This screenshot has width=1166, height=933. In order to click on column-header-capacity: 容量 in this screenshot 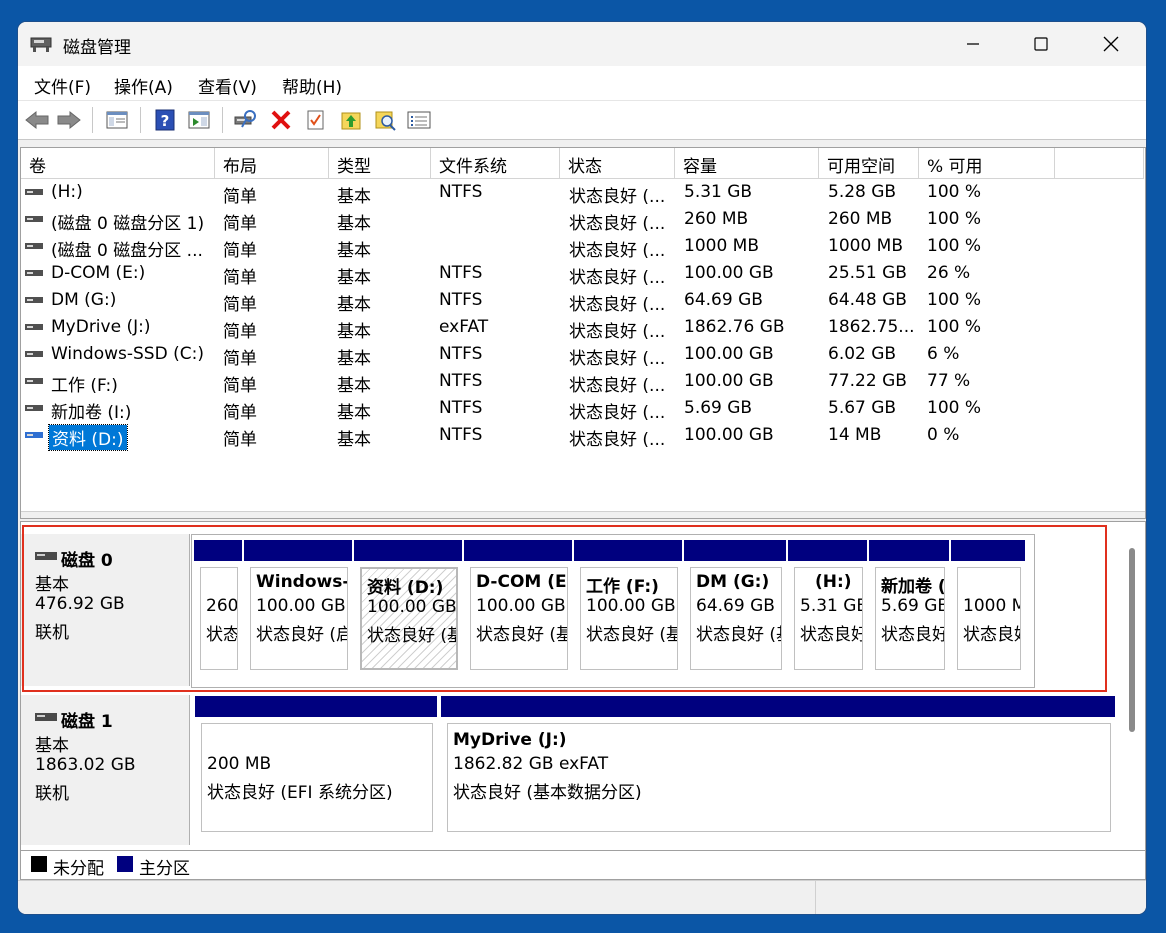, I will do `click(747, 163)`.